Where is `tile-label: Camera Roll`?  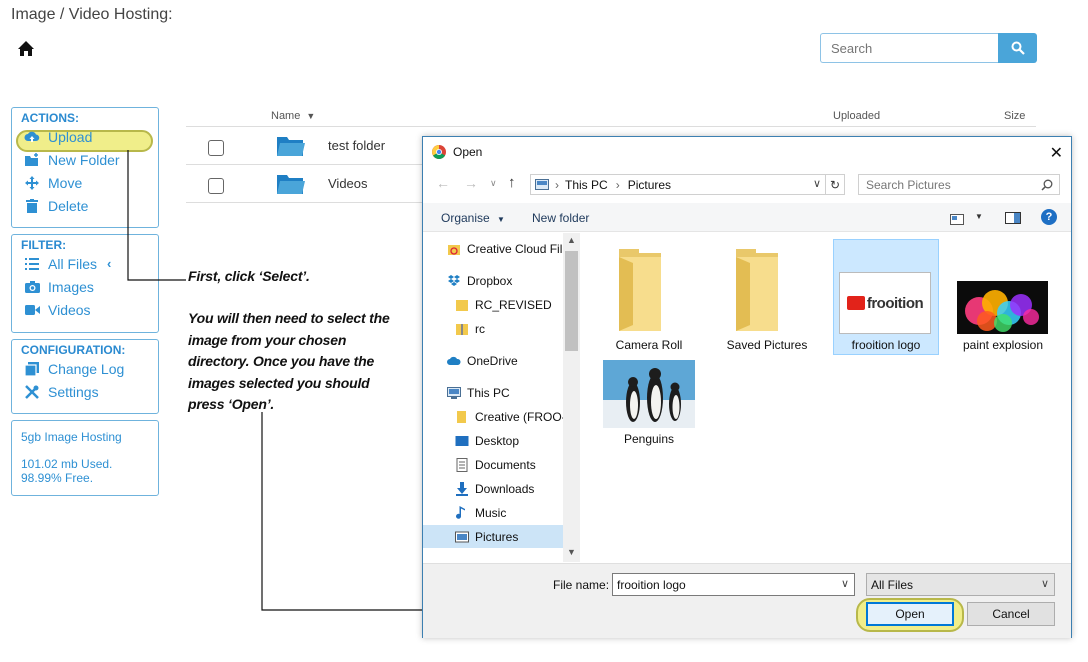 tile-label: Camera Roll is located at coordinates (649, 345).